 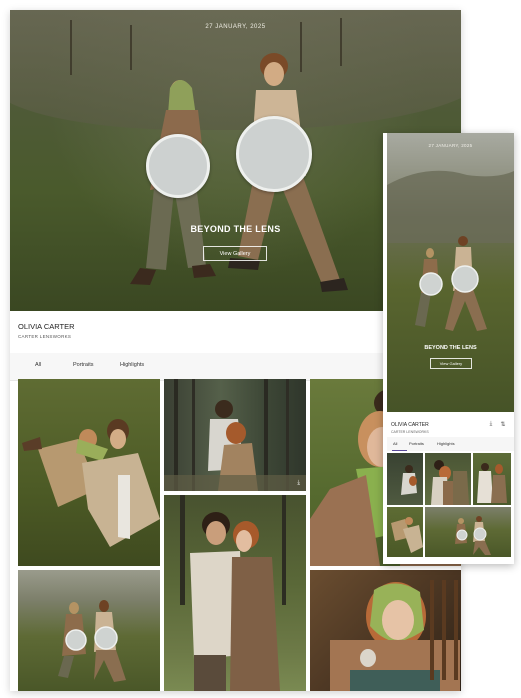 I want to click on hero-date: 27 JANUARY, 2025, so click(x=235, y=27).